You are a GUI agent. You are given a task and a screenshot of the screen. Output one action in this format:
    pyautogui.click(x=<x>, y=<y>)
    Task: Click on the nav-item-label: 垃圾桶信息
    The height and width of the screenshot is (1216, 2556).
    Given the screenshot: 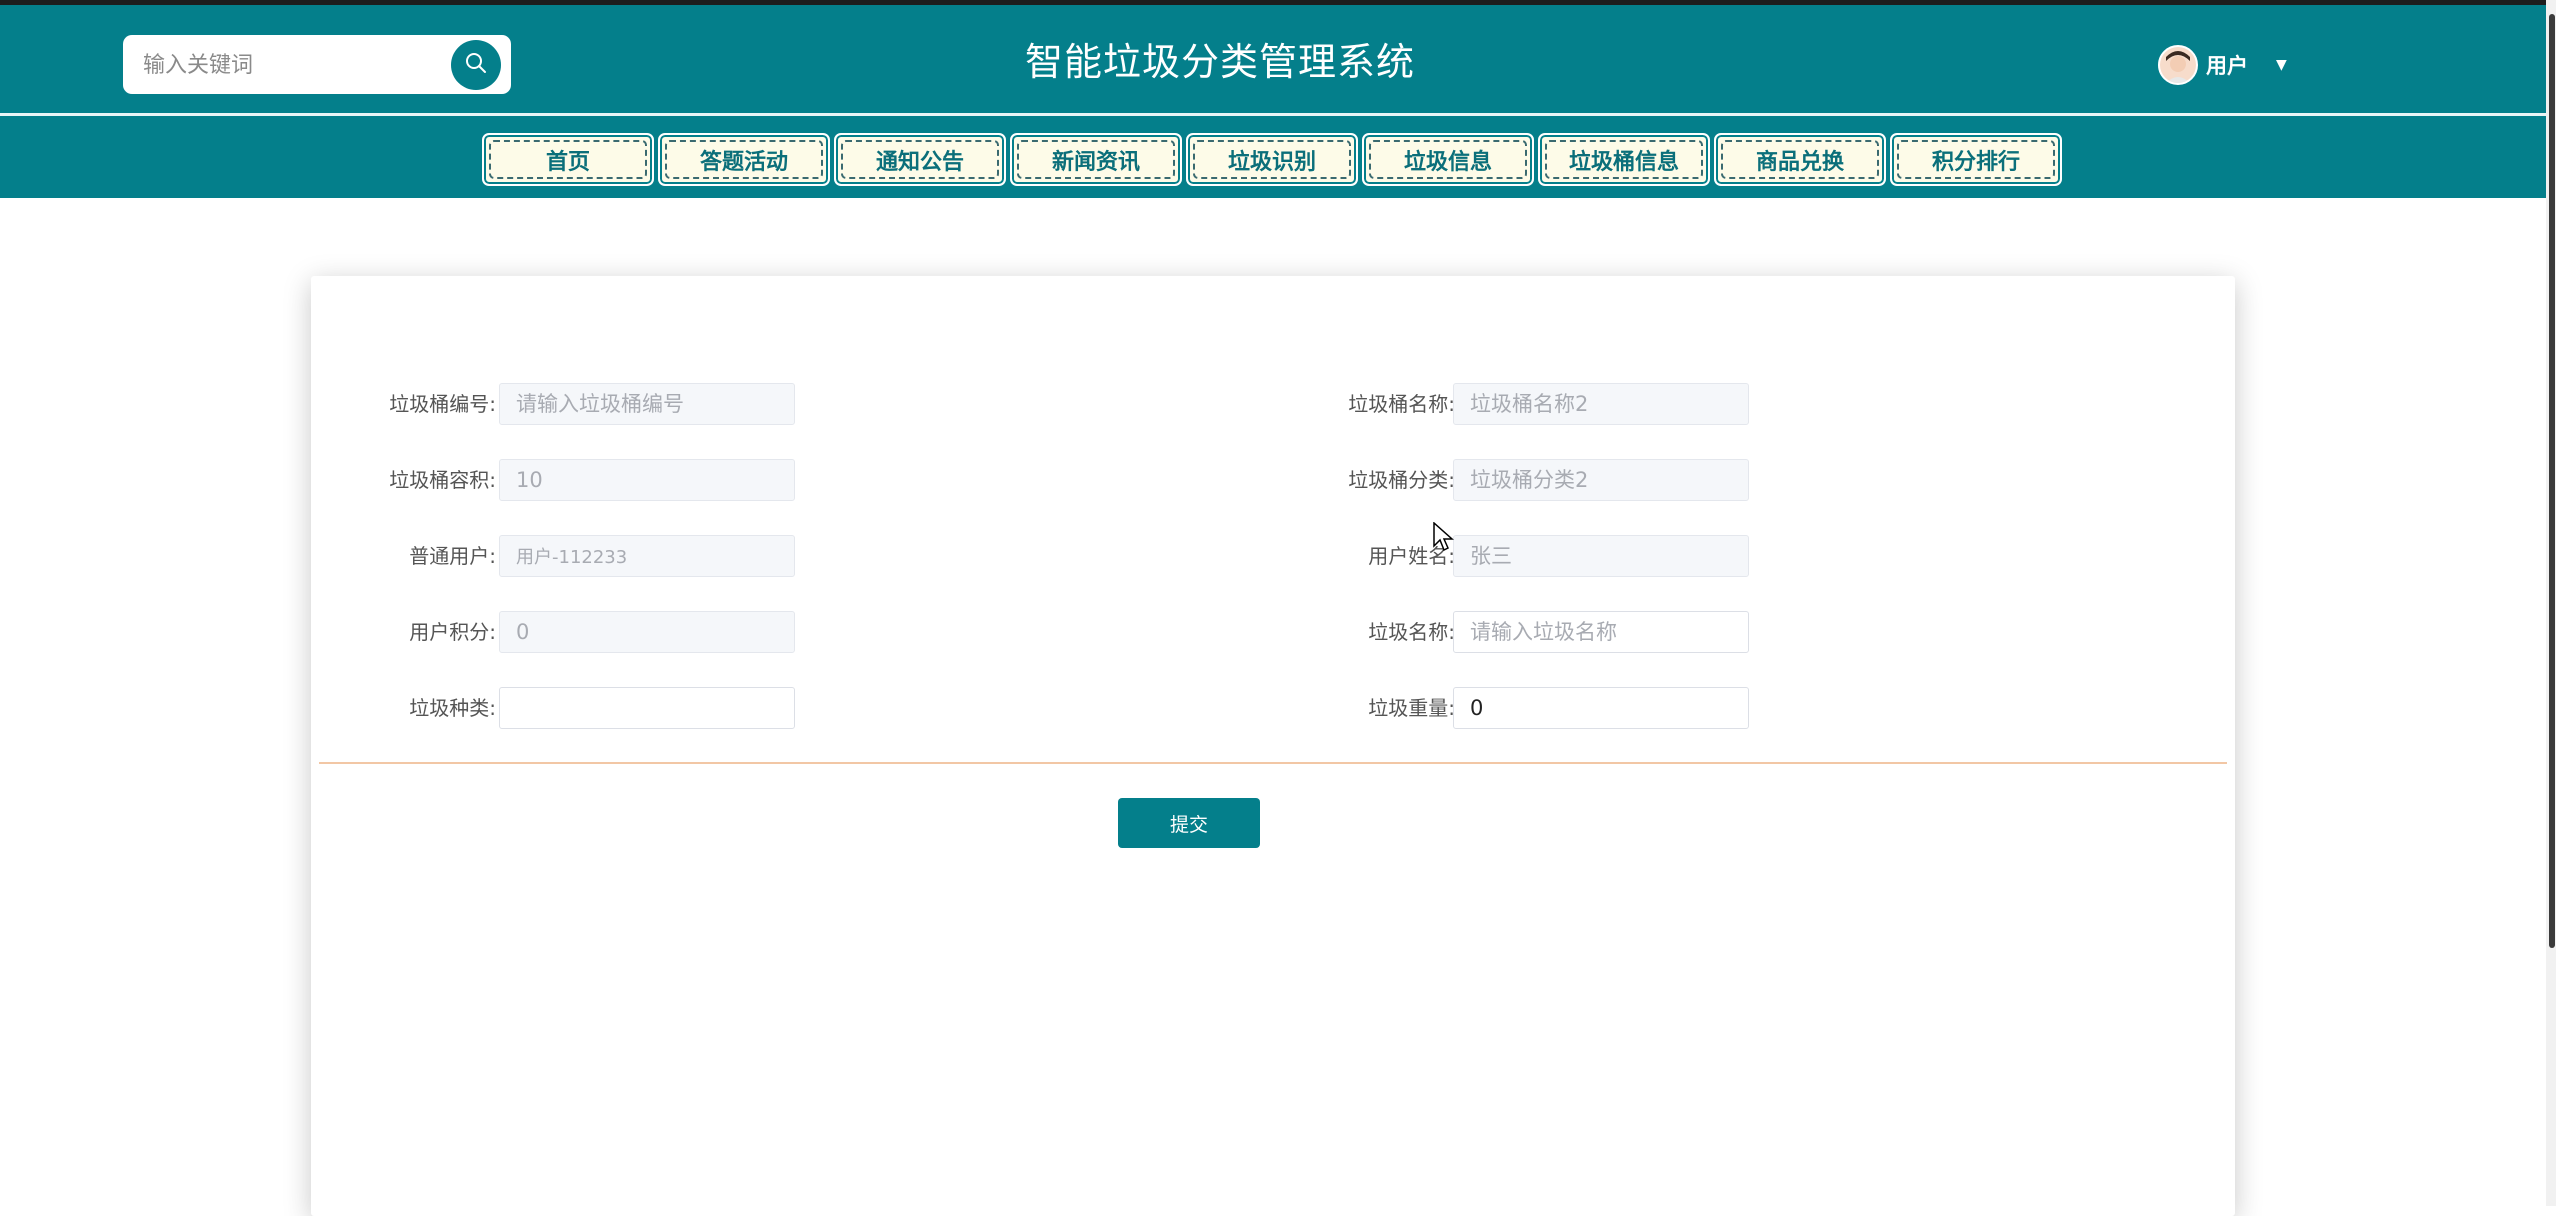 What is the action you would take?
    pyautogui.click(x=1623, y=162)
    